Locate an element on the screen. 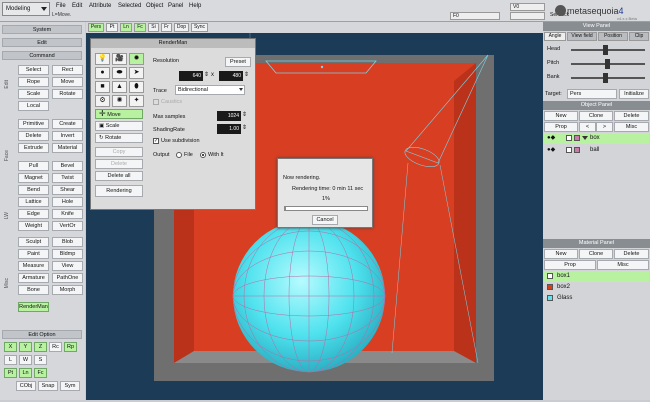  command-weight-button: Weight is located at coordinates (33, 226).